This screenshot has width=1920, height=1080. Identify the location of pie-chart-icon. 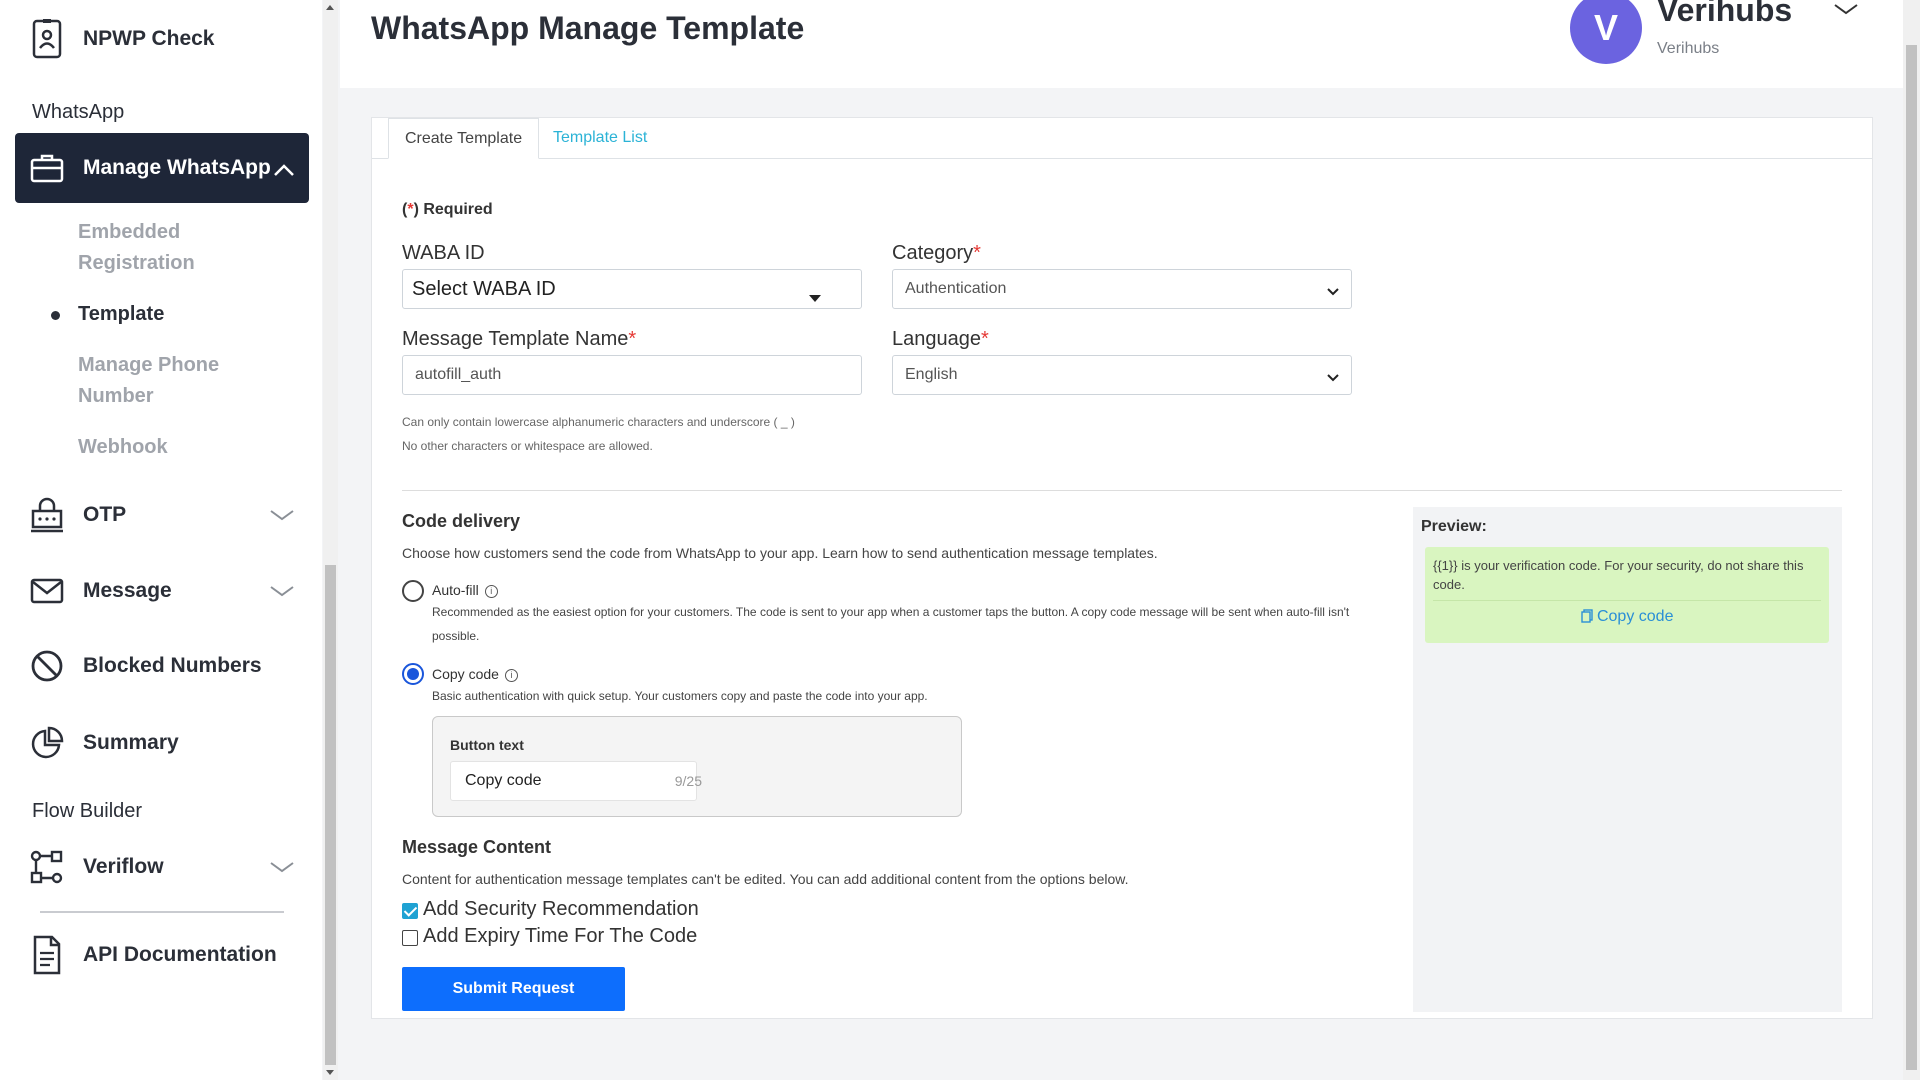
(47, 743).